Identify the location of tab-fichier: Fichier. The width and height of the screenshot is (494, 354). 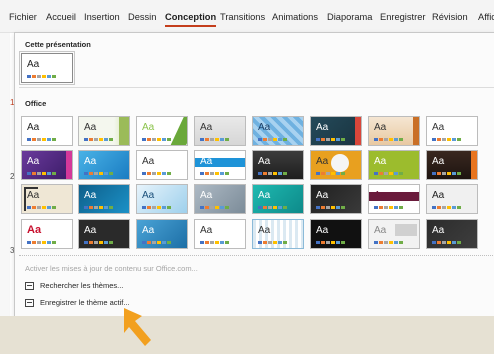
(23, 17).